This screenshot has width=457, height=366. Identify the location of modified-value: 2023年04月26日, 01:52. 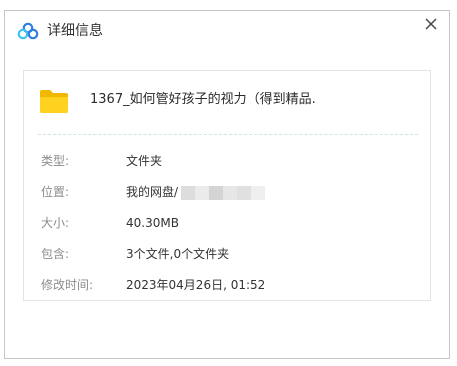
(196, 285).